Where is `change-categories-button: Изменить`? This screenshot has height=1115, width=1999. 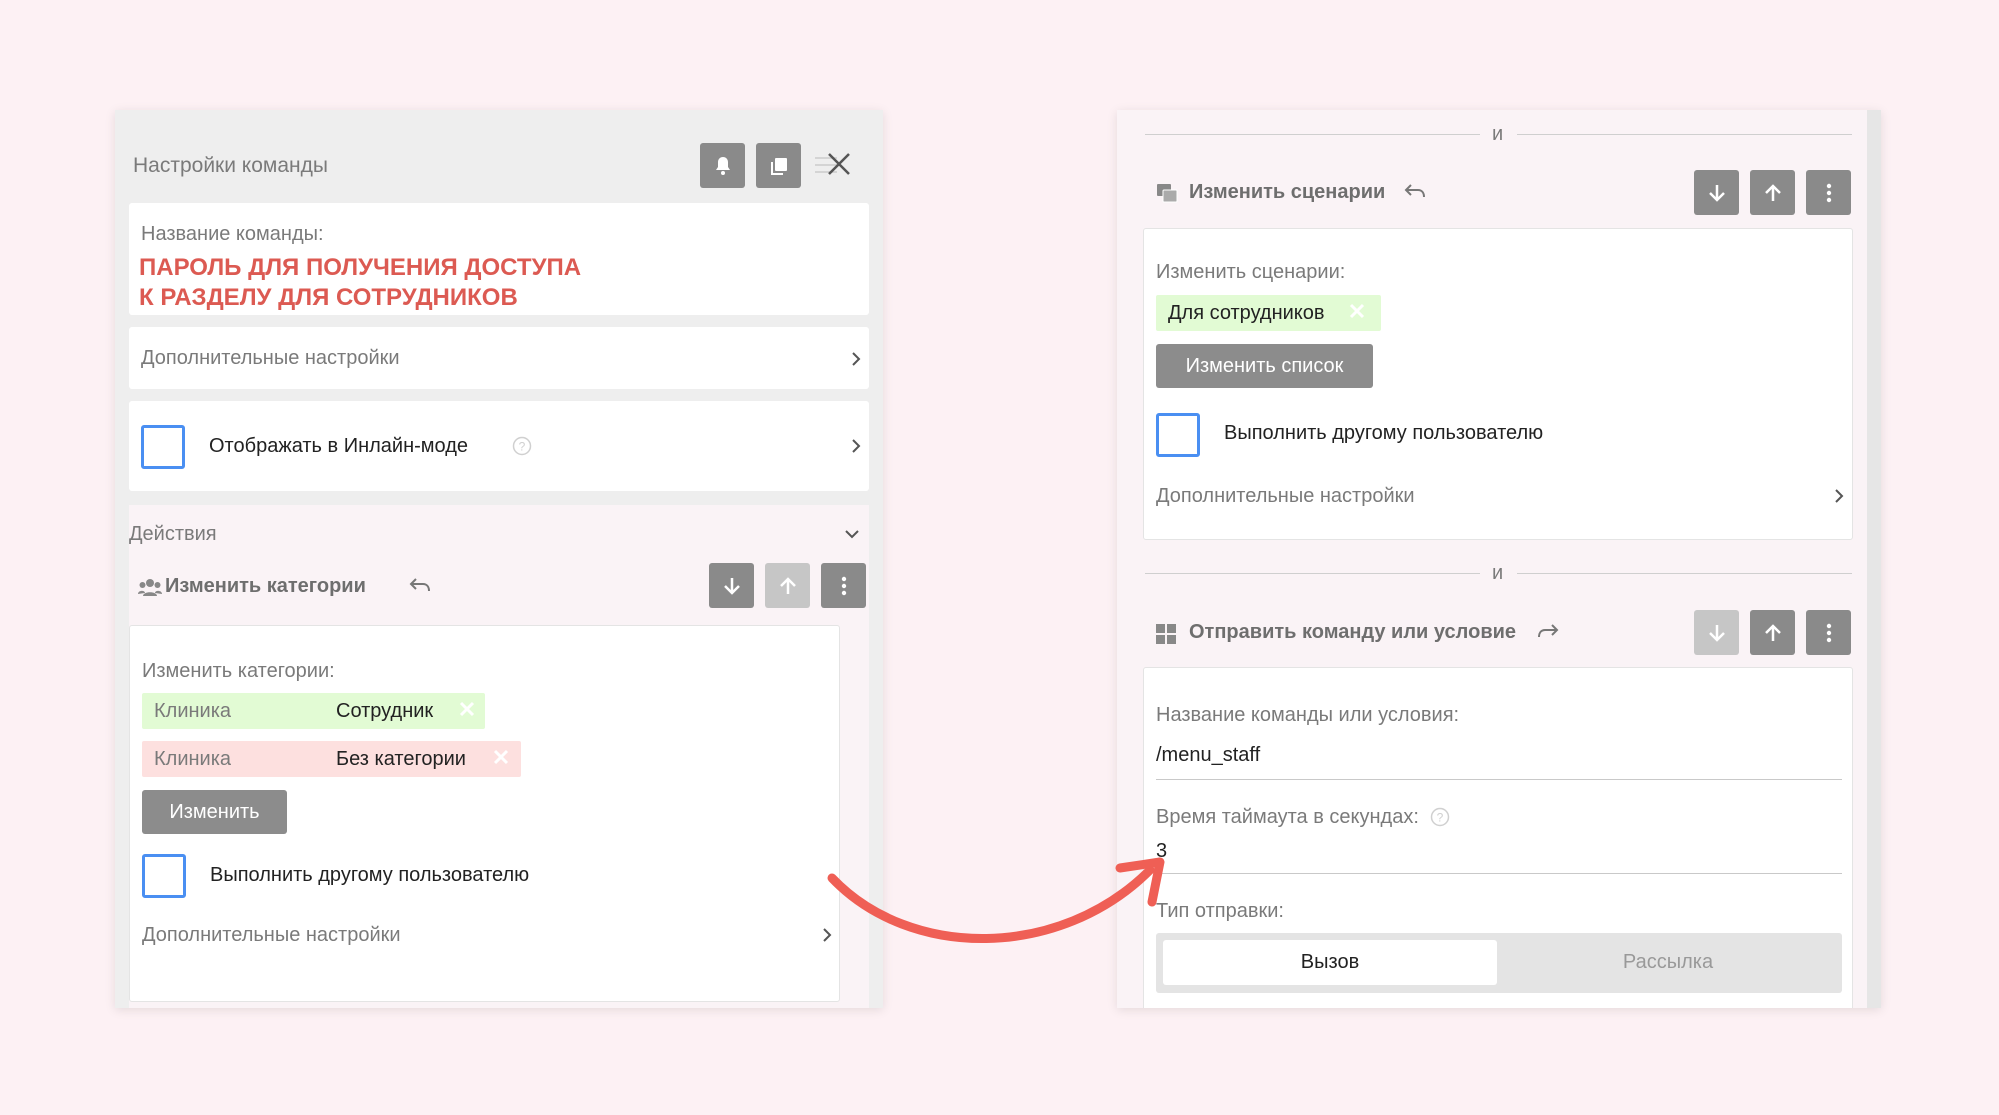 change-categories-button: Изменить is located at coordinates (214, 812).